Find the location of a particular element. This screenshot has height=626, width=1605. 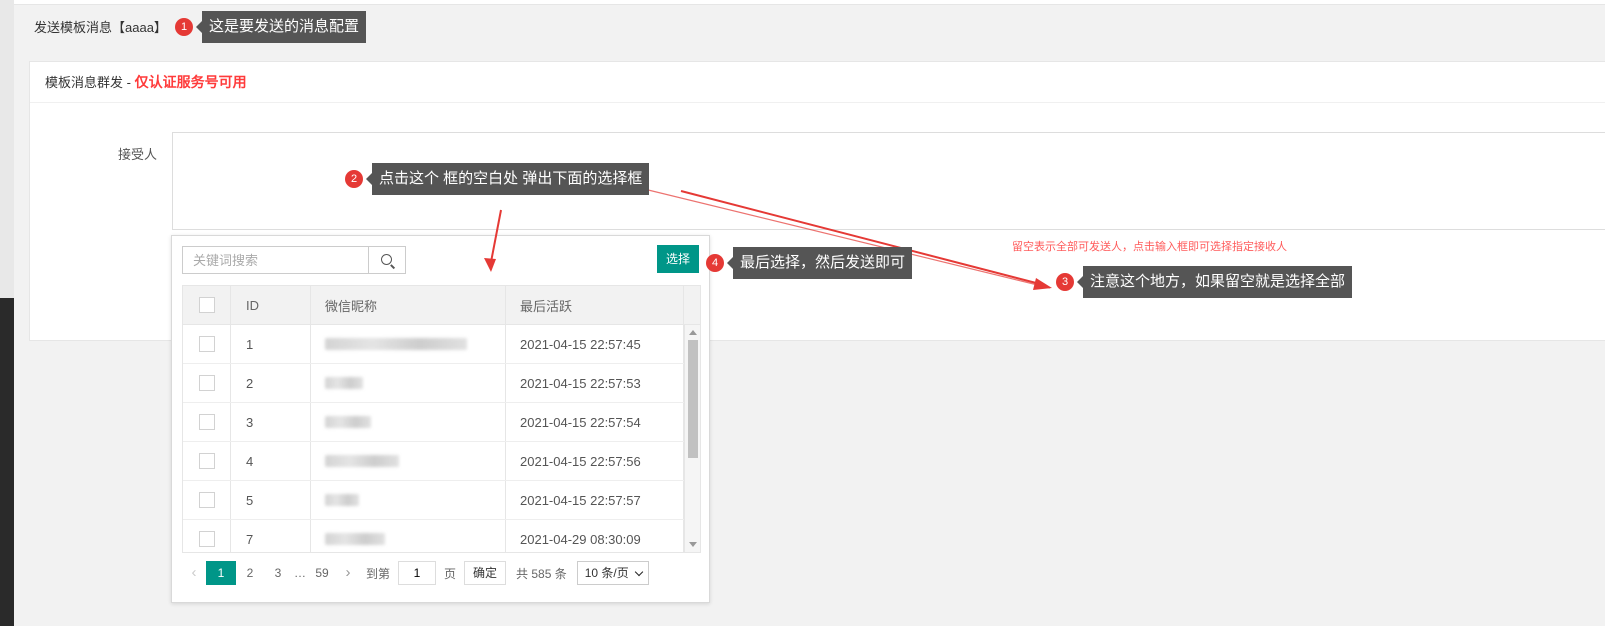

callout-3-text: 注意这个地方，如果留空就是选择全部 is located at coordinates (1214, 282).